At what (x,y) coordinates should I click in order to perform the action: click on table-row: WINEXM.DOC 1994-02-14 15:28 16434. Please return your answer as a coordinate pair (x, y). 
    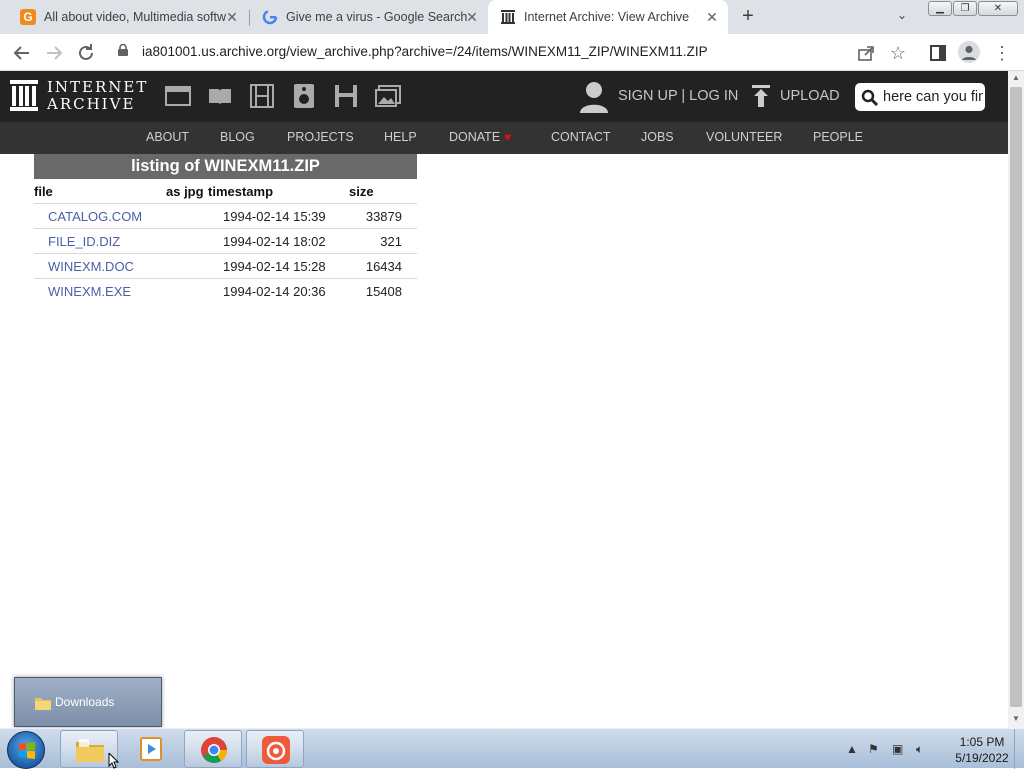
    Looking at the image, I should click on (225, 265).